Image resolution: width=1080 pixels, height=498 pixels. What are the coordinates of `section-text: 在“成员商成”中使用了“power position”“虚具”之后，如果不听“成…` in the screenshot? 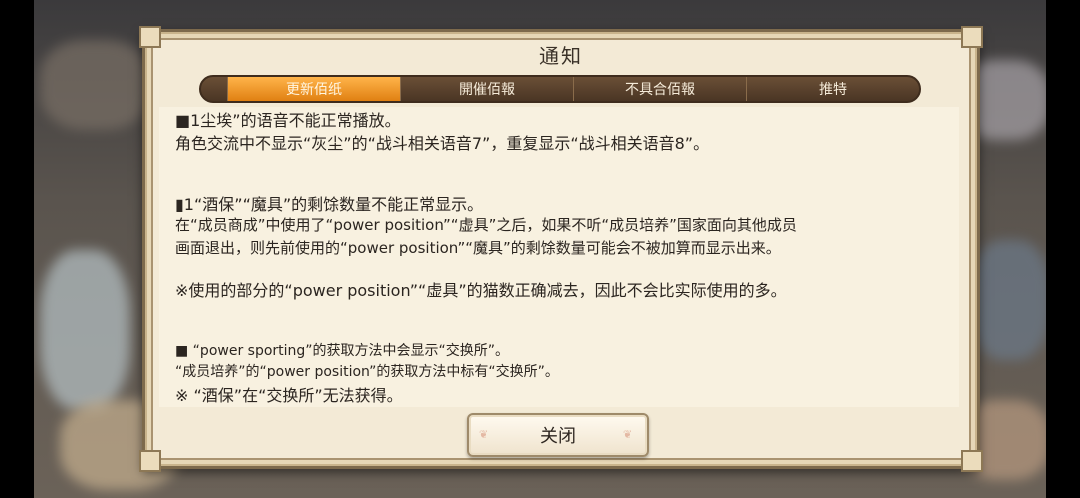 It's located at (486, 225).